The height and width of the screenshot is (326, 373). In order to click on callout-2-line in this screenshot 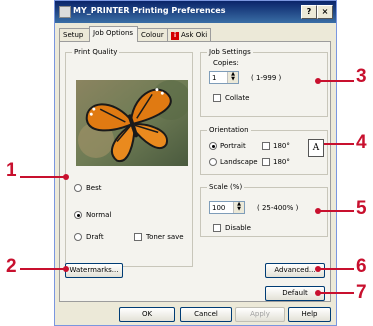, I will do `click(43, 269)`.